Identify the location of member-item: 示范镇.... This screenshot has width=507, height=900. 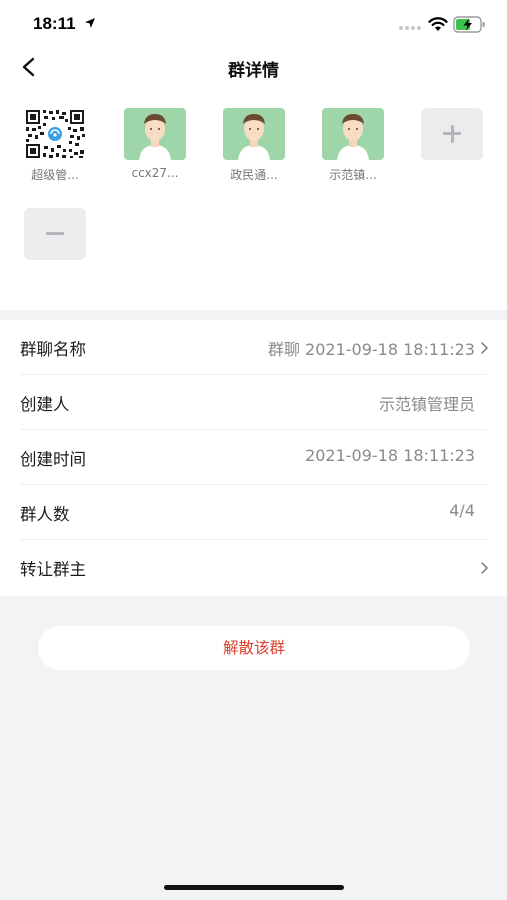
(353, 145).